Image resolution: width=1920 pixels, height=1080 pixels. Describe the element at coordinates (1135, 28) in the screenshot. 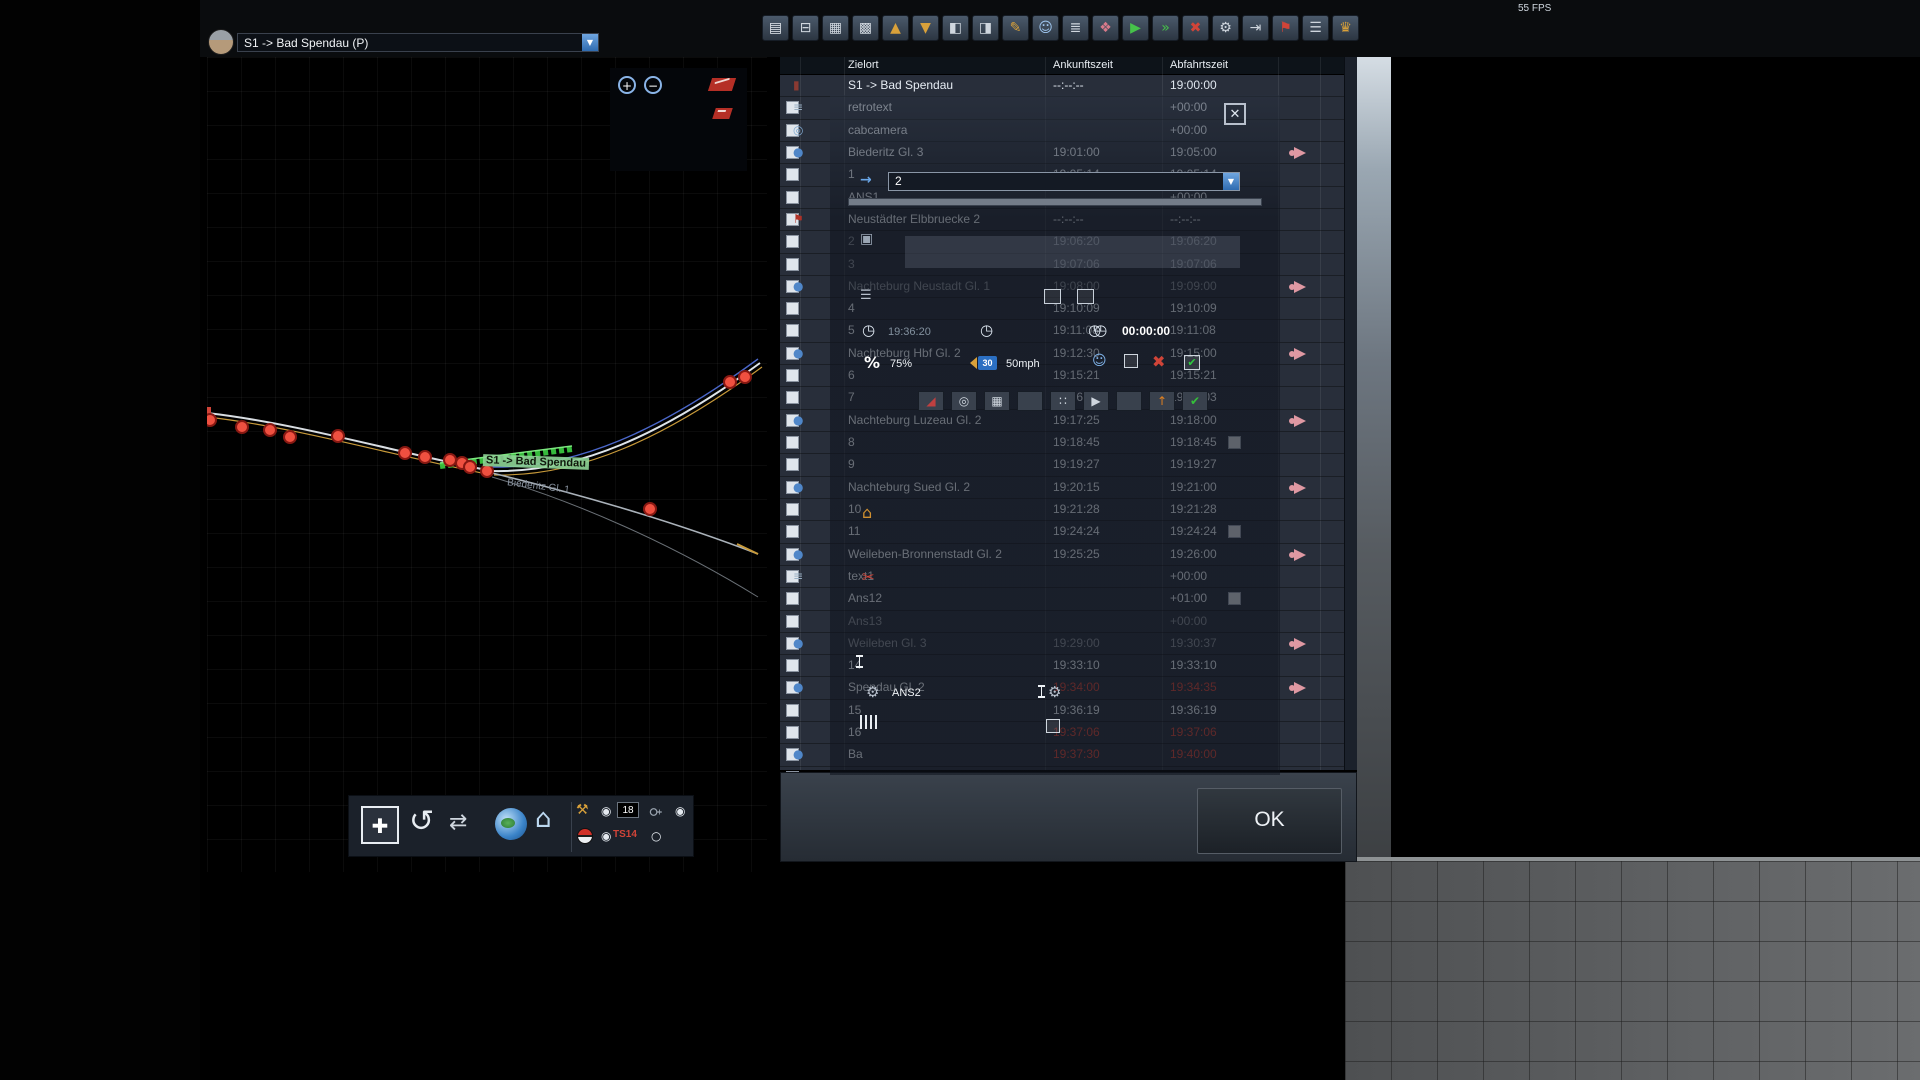

I see `place-marker-icon: ▶` at that location.